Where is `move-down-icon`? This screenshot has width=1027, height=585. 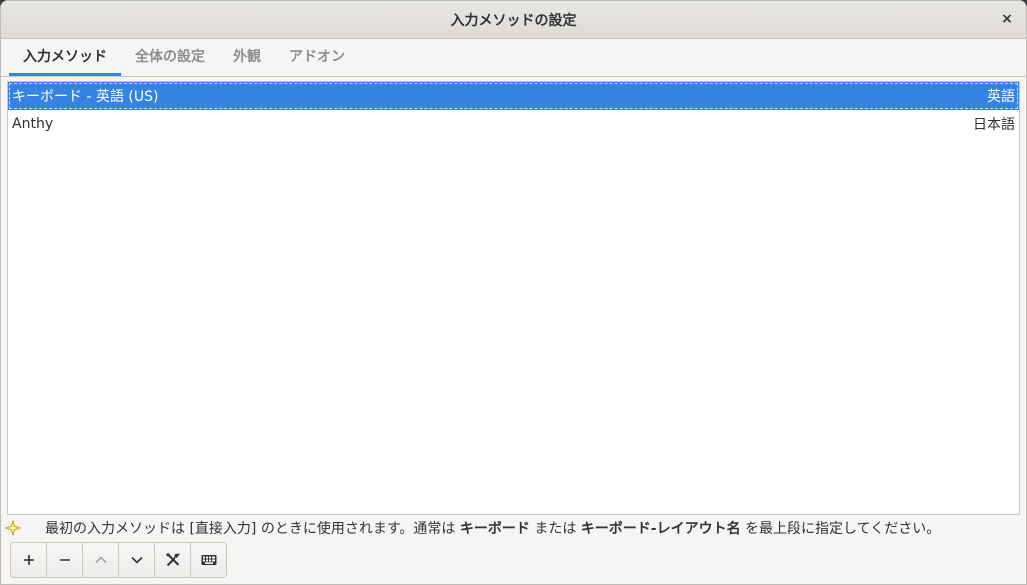
move-down-icon is located at coordinates (136, 560).